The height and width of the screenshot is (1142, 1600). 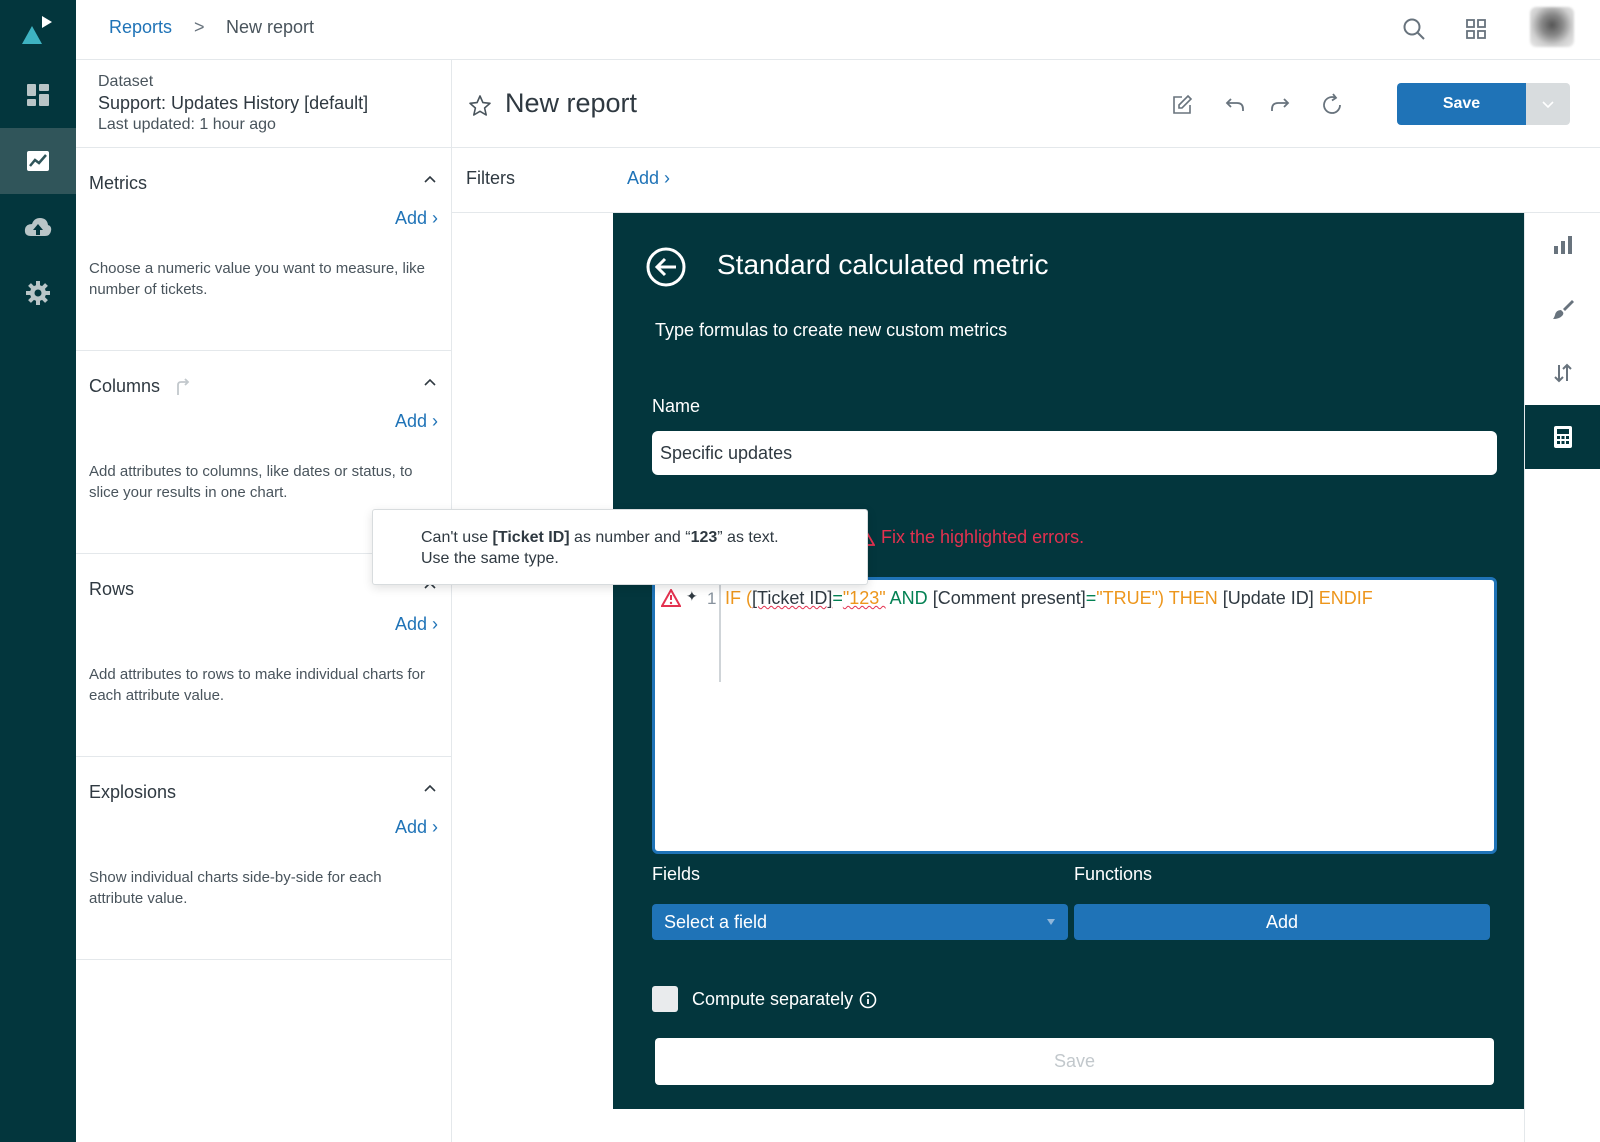 I want to click on user-avatar, so click(x=1552, y=27).